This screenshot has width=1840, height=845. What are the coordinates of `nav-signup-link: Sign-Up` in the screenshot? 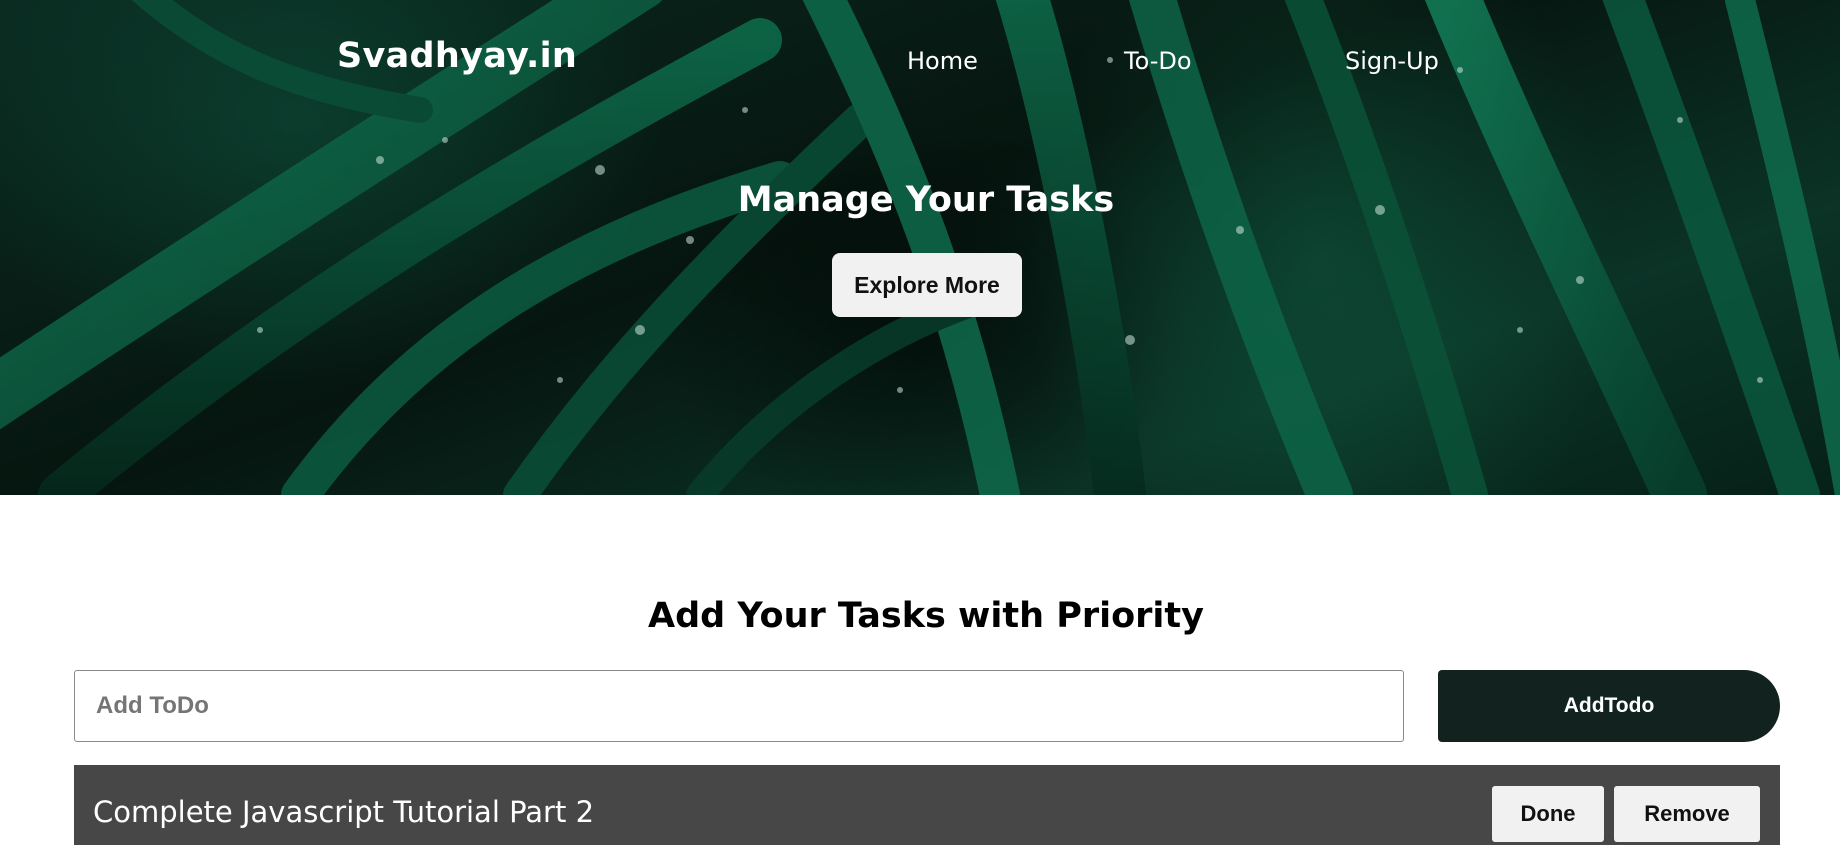 It's located at (1392, 61).